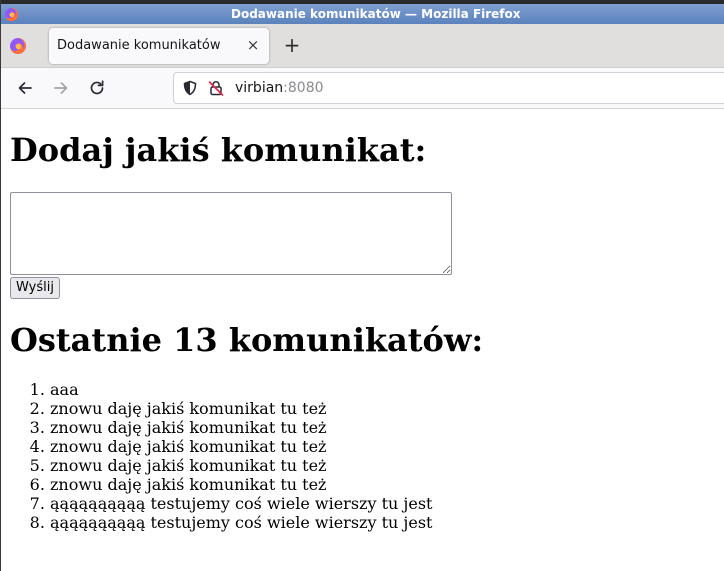 The height and width of the screenshot is (571, 724). I want to click on window-title: Dodawanie komunikatów — Mozilla Firefox, so click(376, 14).